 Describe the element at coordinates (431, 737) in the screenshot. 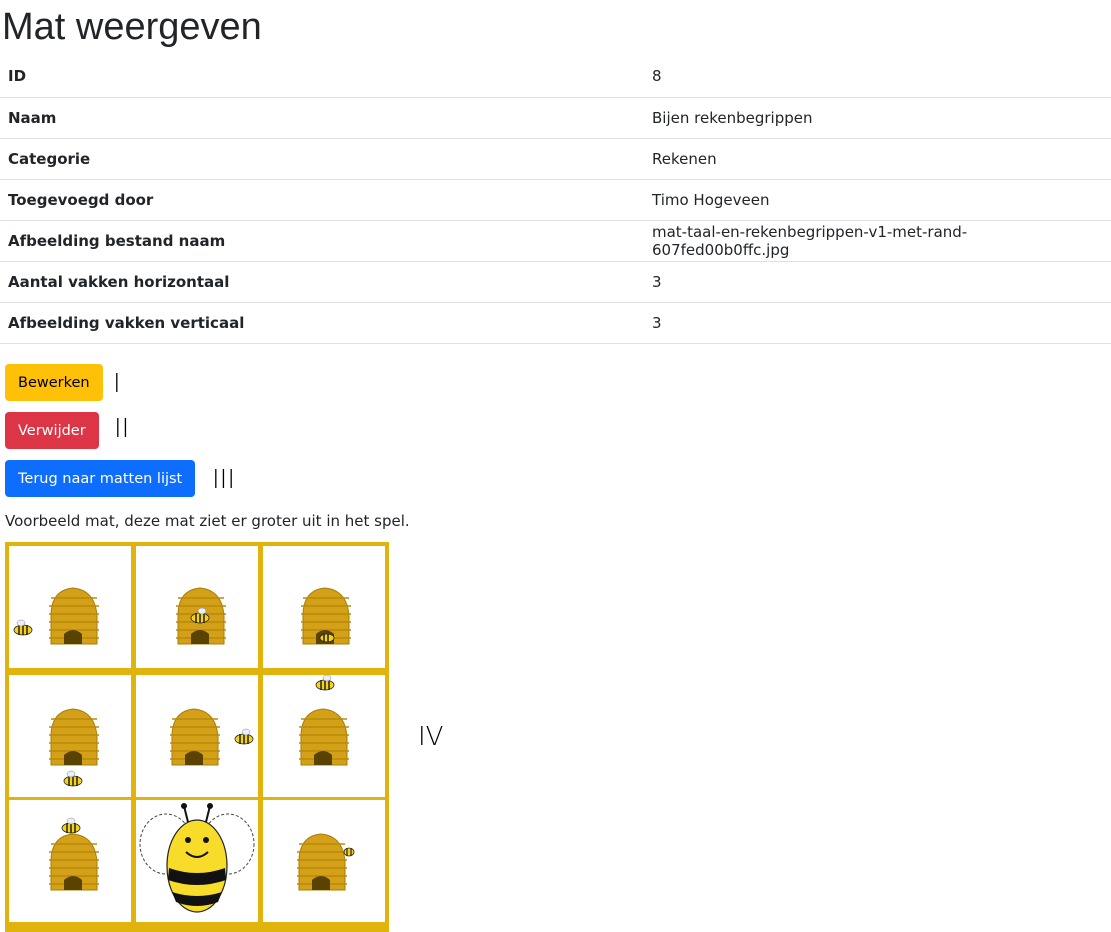

I see `marker-four: IV` at that location.